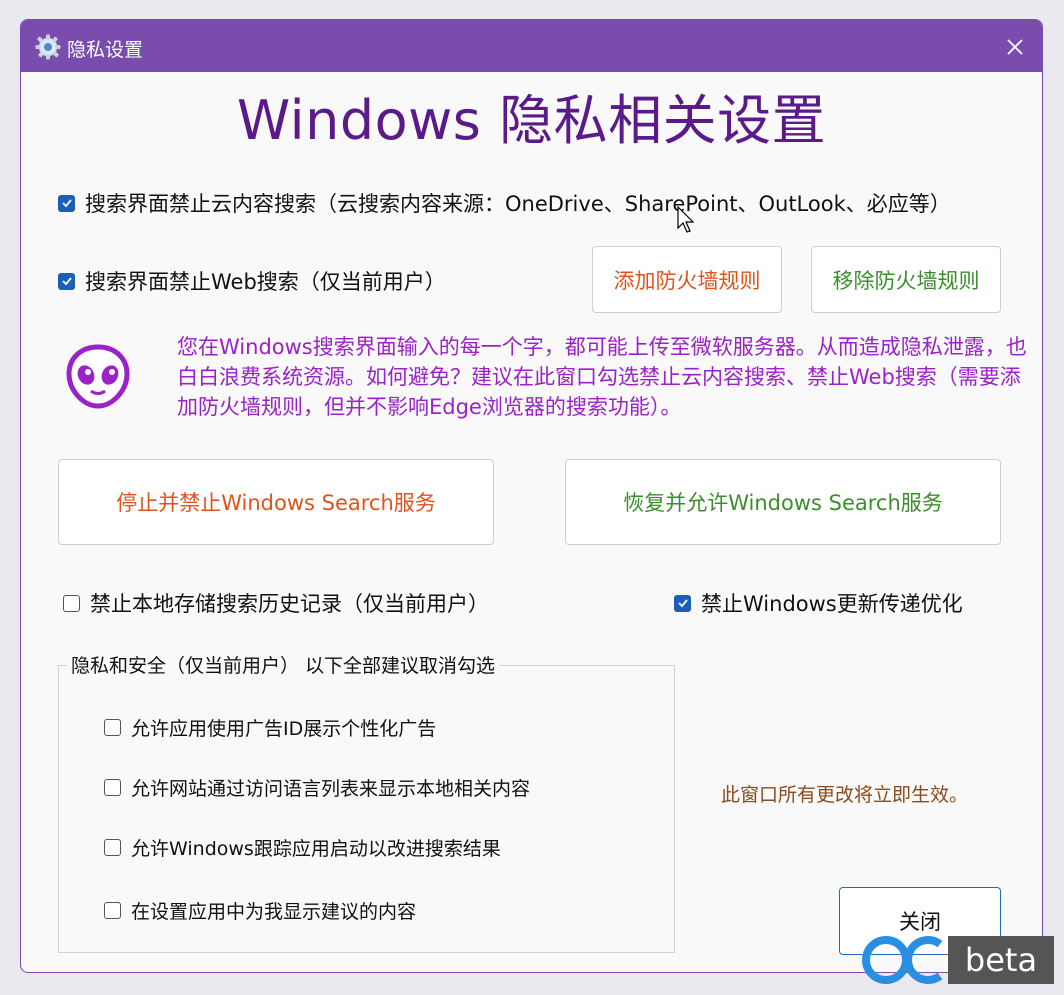 The height and width of the screenshot is (995, 1064). What do you see at coordinates (283, 664) in the screenshot?
I see `group-title: 隐私和安全（仅当前用户） 以下全部建议取消勾选` at bounding box center [283, 664].